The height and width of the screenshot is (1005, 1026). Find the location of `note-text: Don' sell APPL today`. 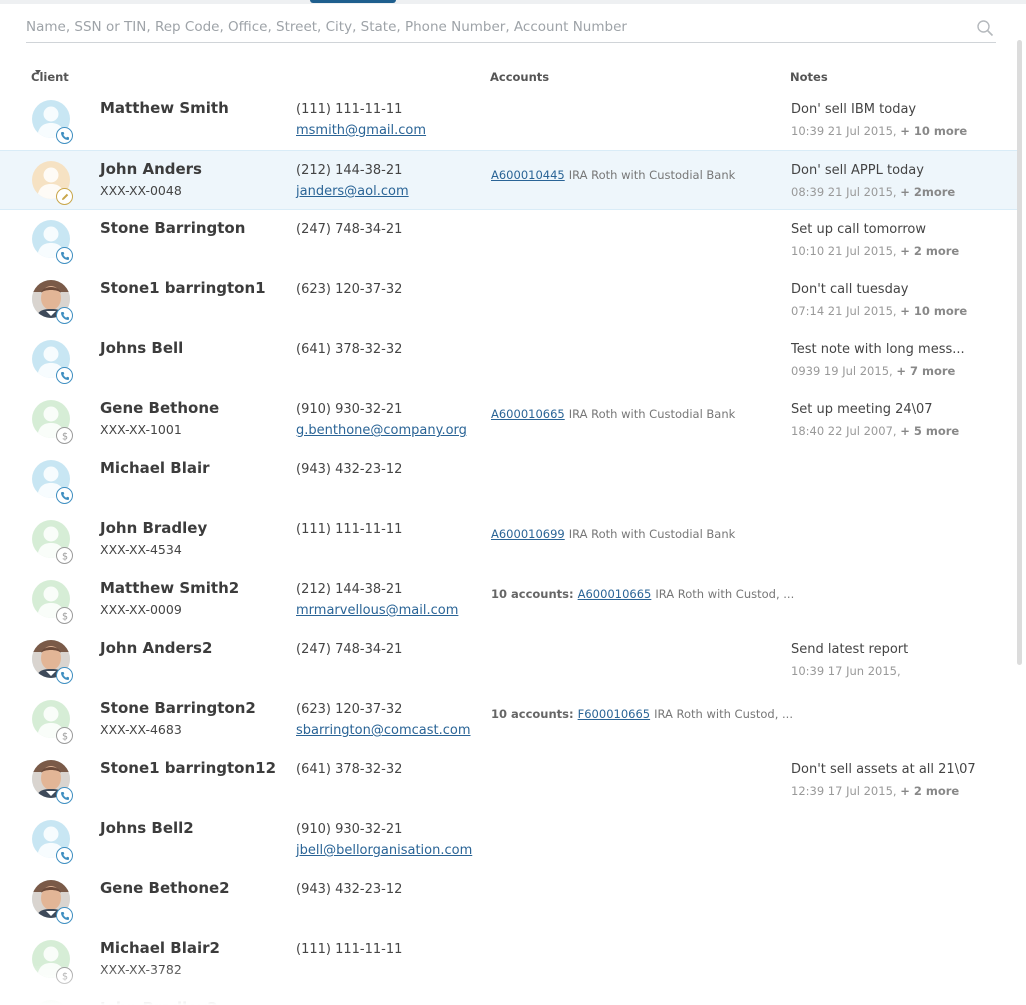

note-text: Don' sell APPL today is located at coordinates (857, 170).